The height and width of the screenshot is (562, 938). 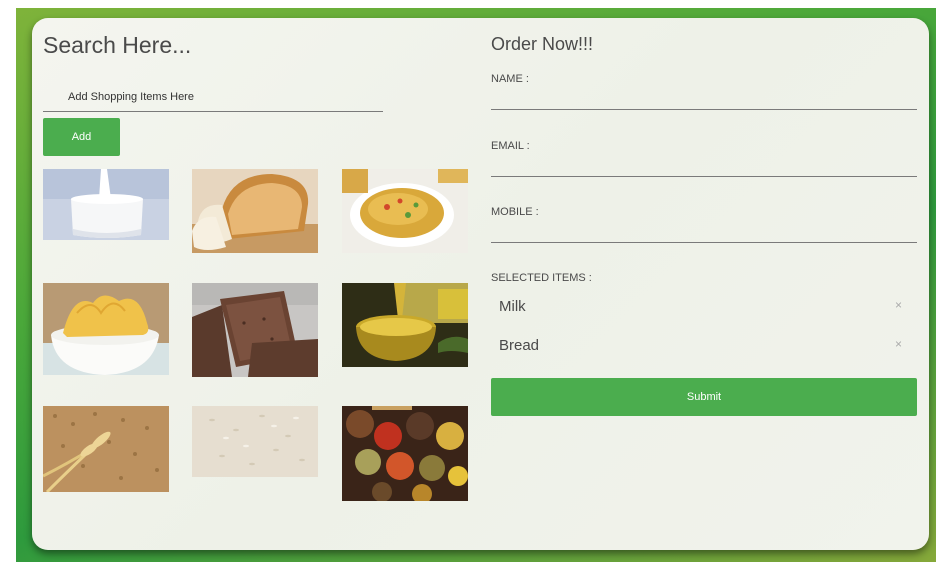 I want to click on selected-item-label: Bread, so click(x=519, y=345).